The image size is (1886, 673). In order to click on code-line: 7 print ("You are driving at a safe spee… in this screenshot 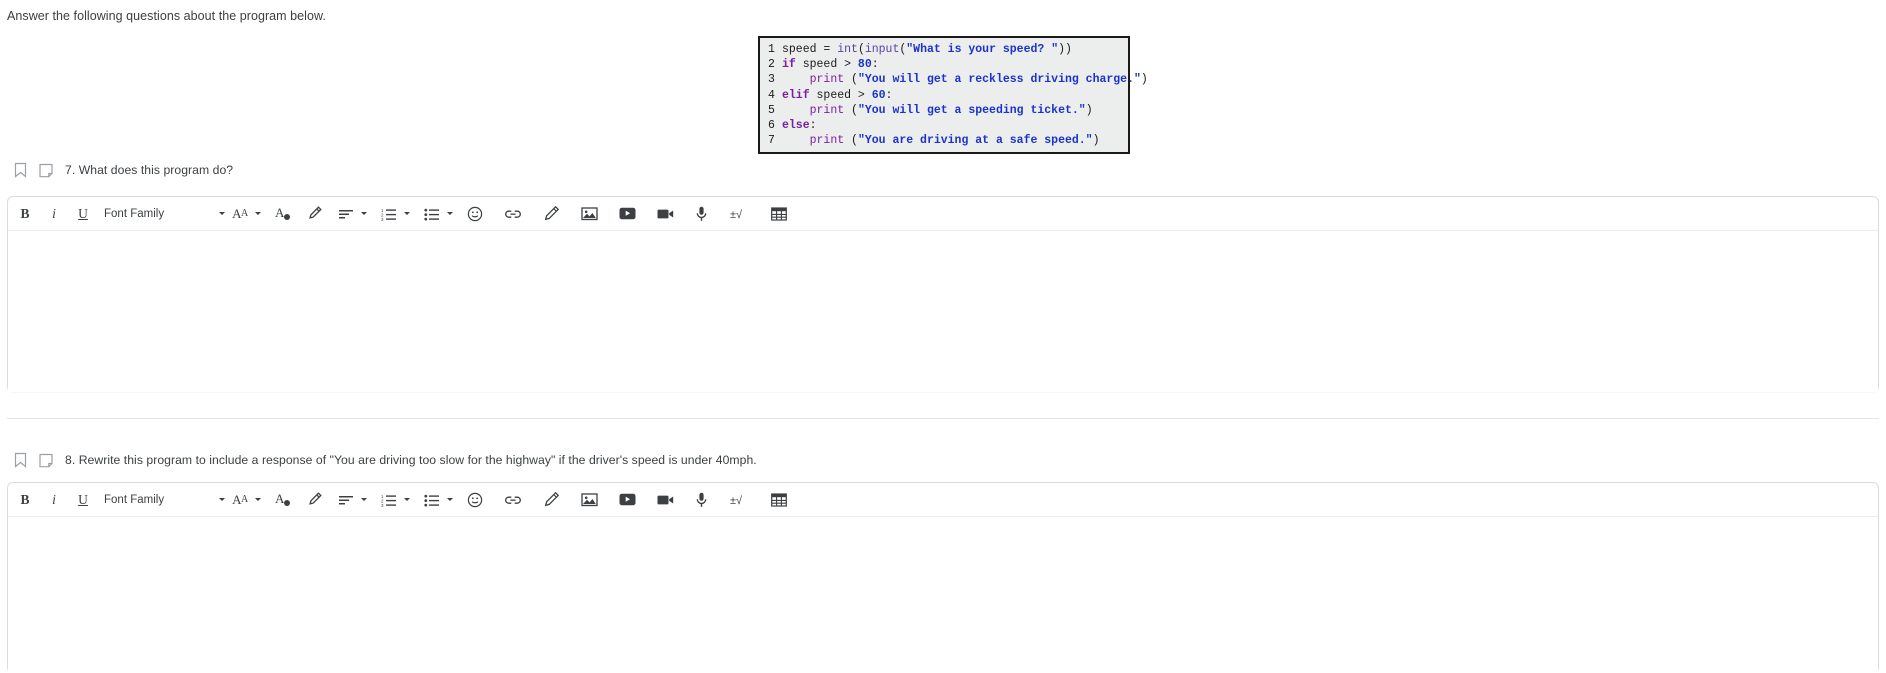, I will do `click(944, 140)`.